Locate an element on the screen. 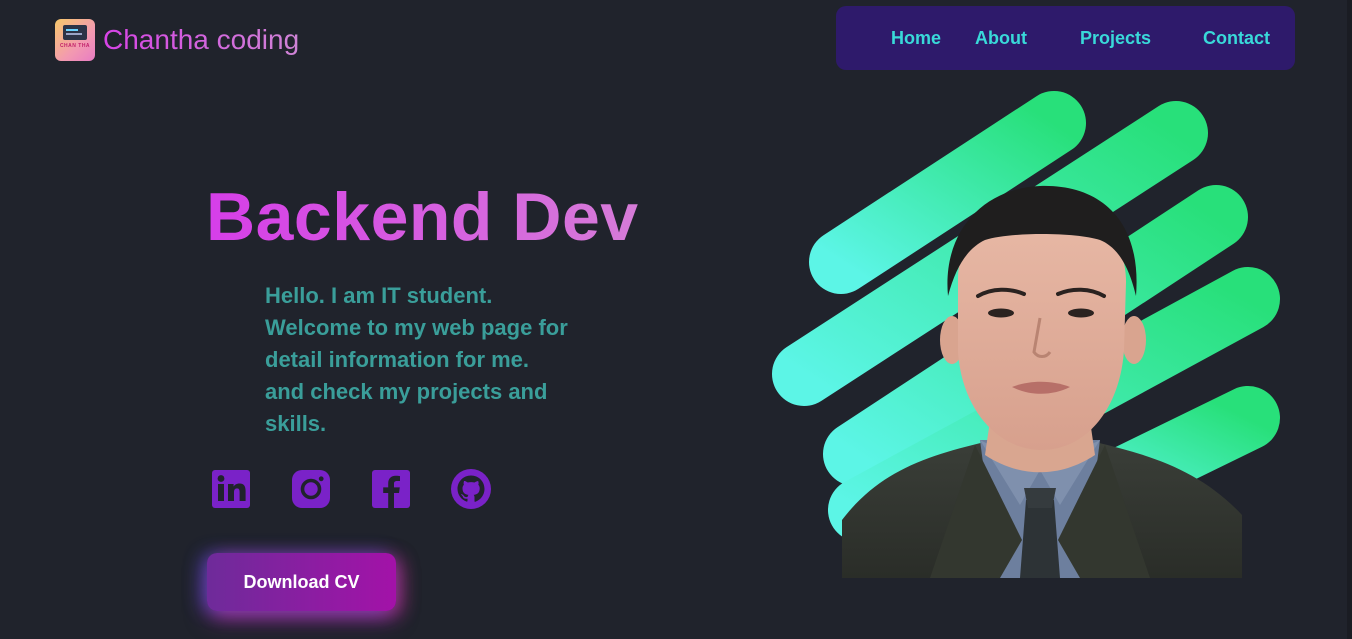  nav-contact: Contact is located at coordinates (1236, 38).